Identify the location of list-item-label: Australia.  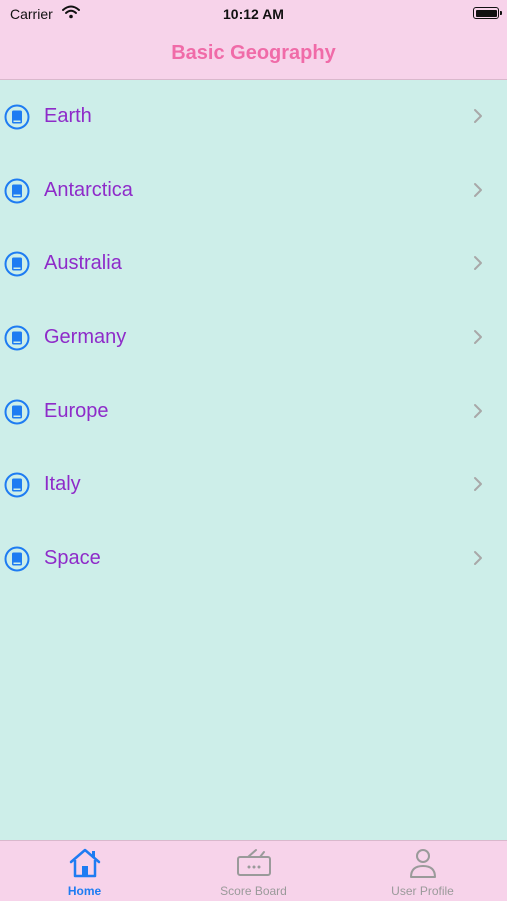
(83, 263).